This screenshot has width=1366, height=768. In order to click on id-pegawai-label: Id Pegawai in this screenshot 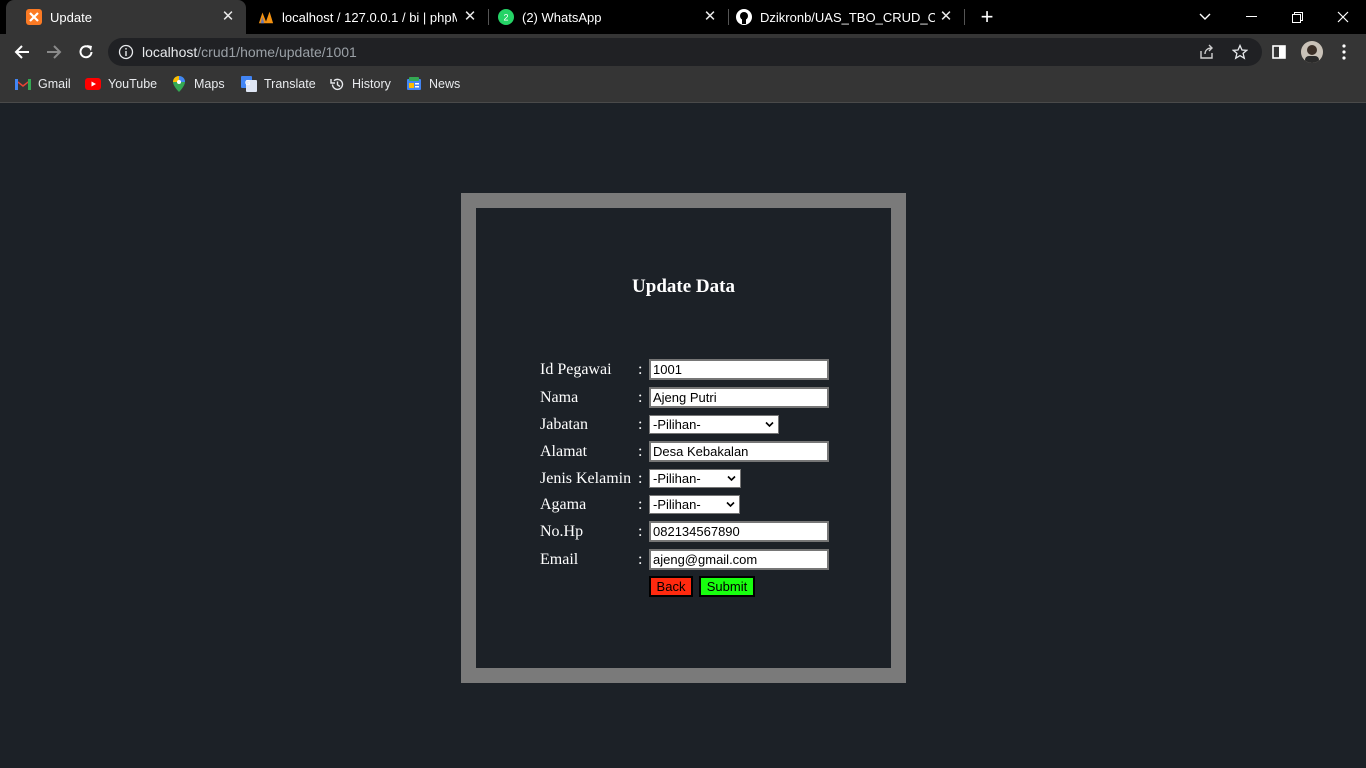, I will do `click(576, 369)`.